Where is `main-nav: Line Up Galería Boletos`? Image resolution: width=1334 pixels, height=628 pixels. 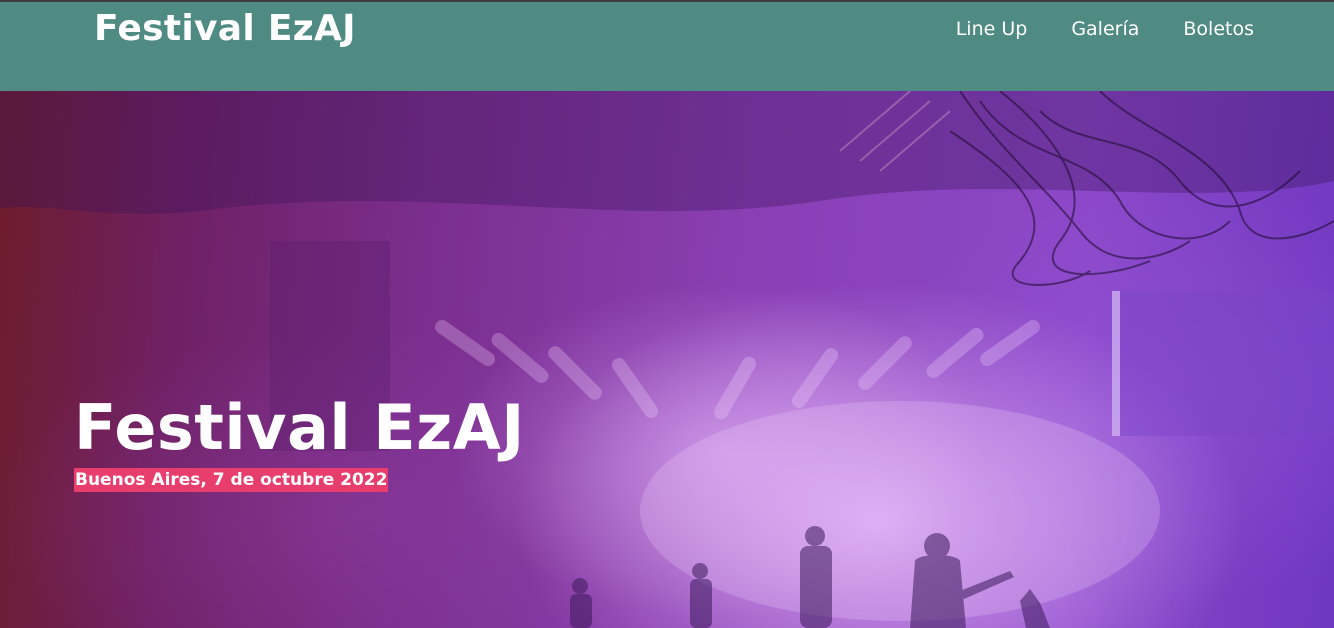
main-nav: Line Up Galería Boletos is located at coordinates (1105, 29).